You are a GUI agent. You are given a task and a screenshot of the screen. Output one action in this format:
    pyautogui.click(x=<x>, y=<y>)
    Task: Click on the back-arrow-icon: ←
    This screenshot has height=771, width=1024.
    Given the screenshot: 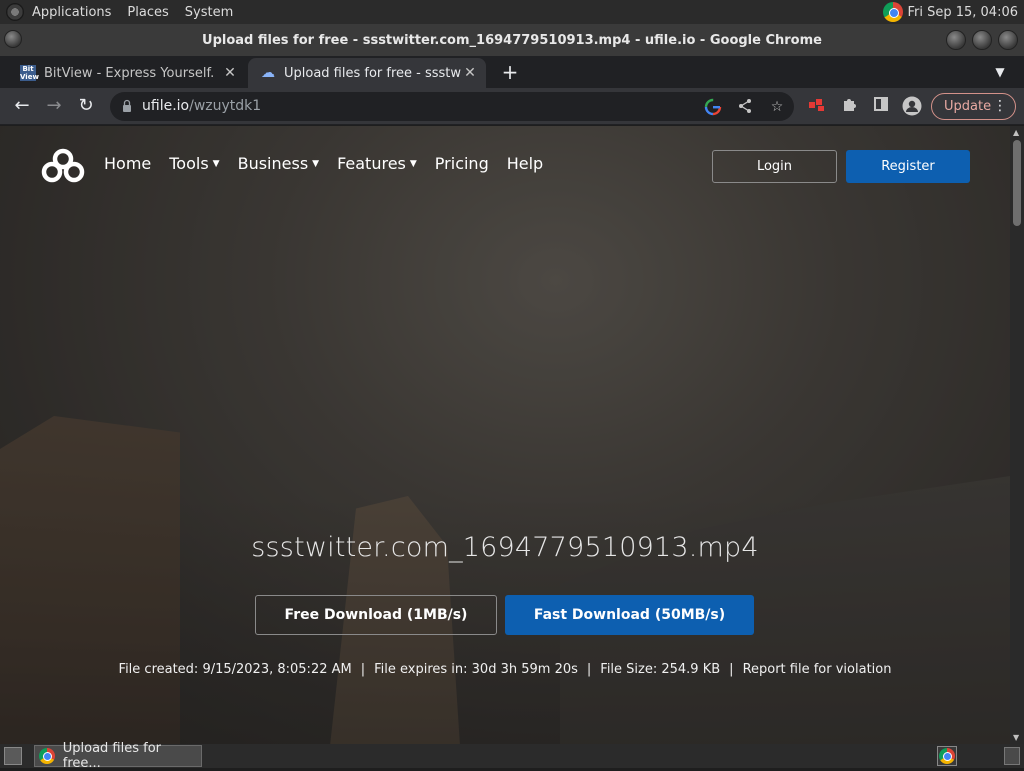 What is the action you would take?
    pyautogui.click(x=22, y=106)
    